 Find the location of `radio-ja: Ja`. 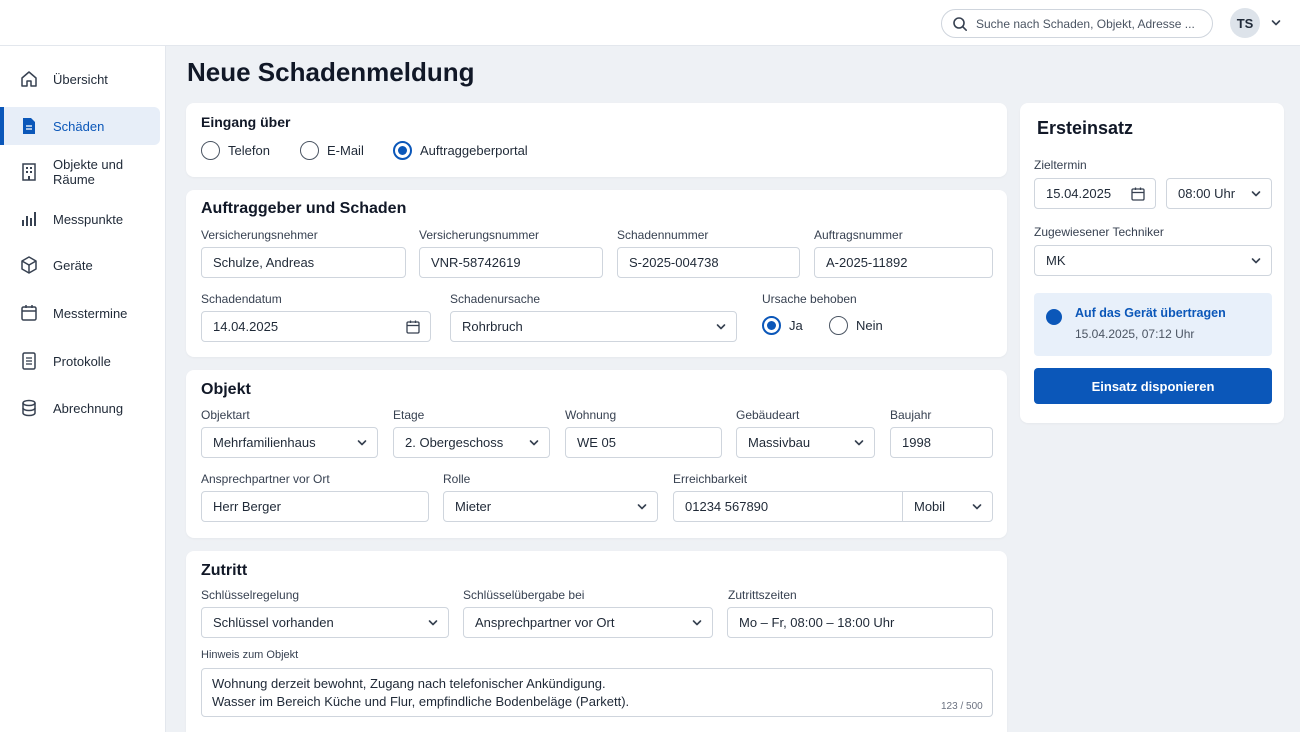

radio-ja: Ja is located at coordinates (782, 325).